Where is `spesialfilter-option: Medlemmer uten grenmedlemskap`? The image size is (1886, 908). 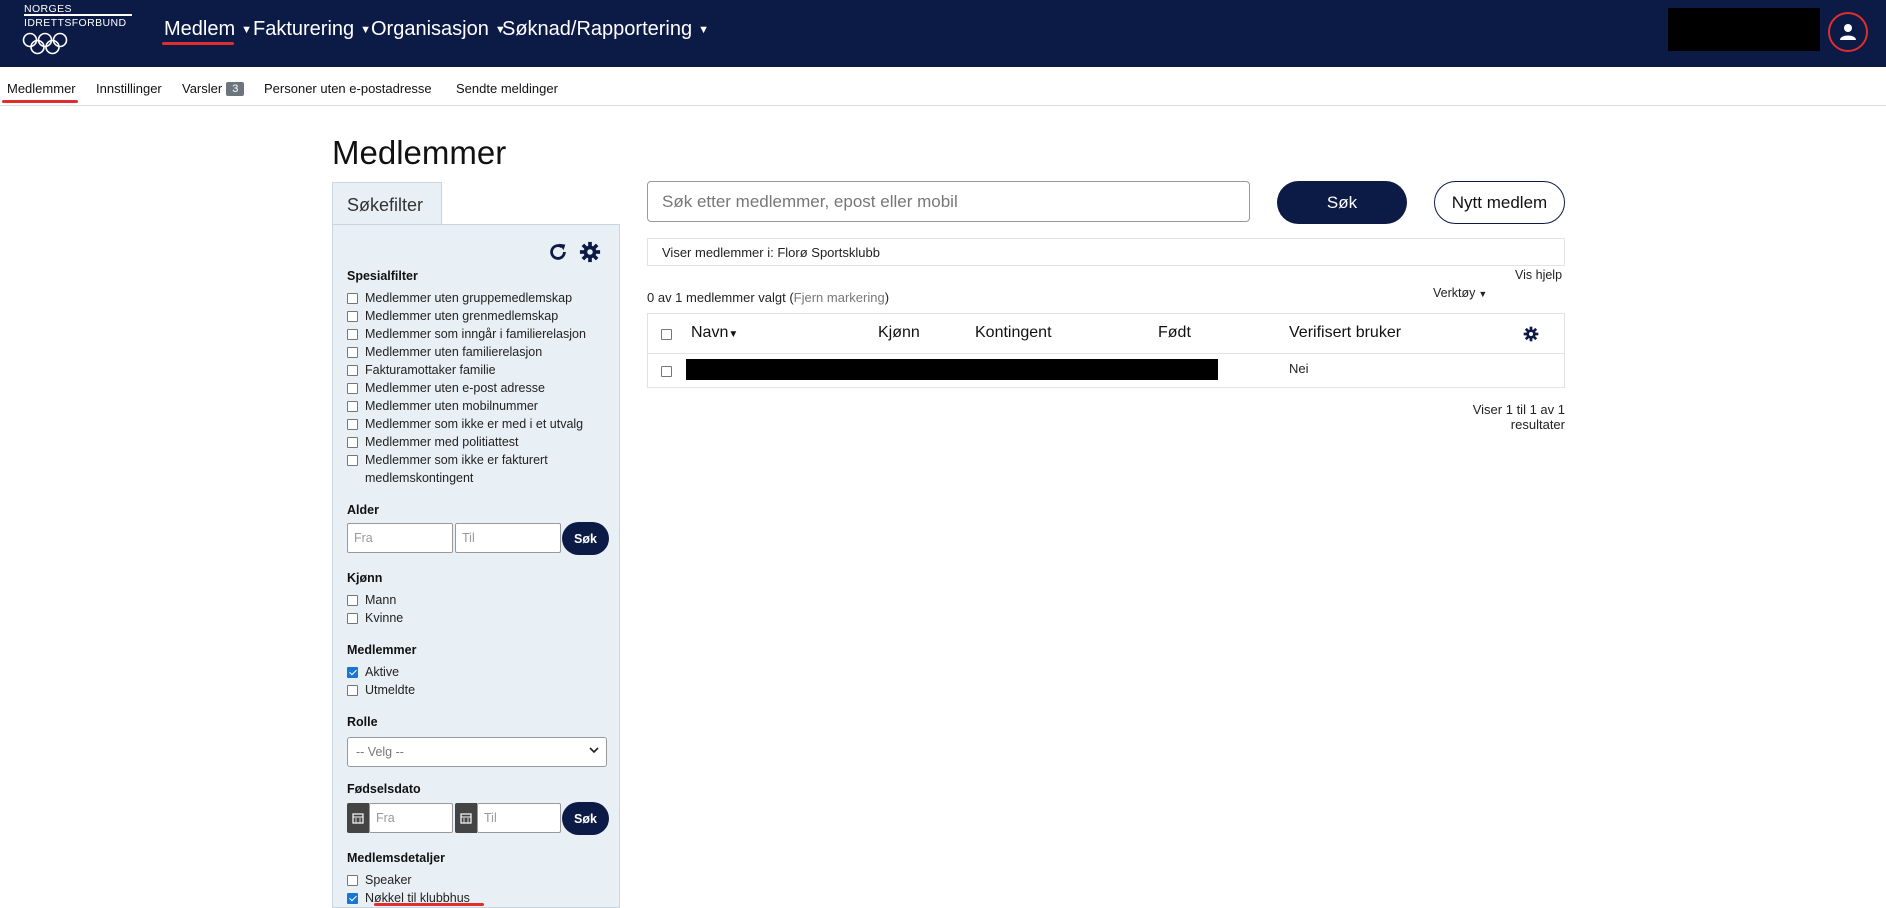 spesialfilter-option: Medlemmer uten grenmedlemskap is located at coordinates (479, 316).